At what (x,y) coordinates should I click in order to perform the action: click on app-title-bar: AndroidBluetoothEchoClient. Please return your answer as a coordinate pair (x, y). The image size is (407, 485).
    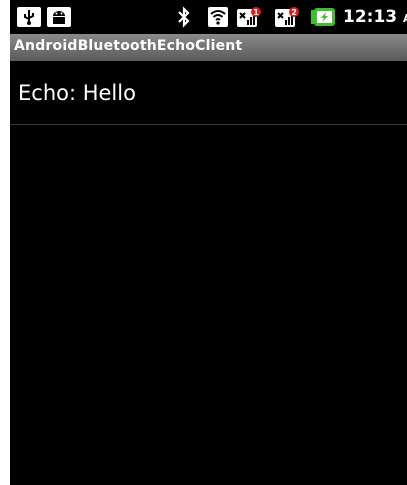
    Looking at the image, I should click on (208, 47).